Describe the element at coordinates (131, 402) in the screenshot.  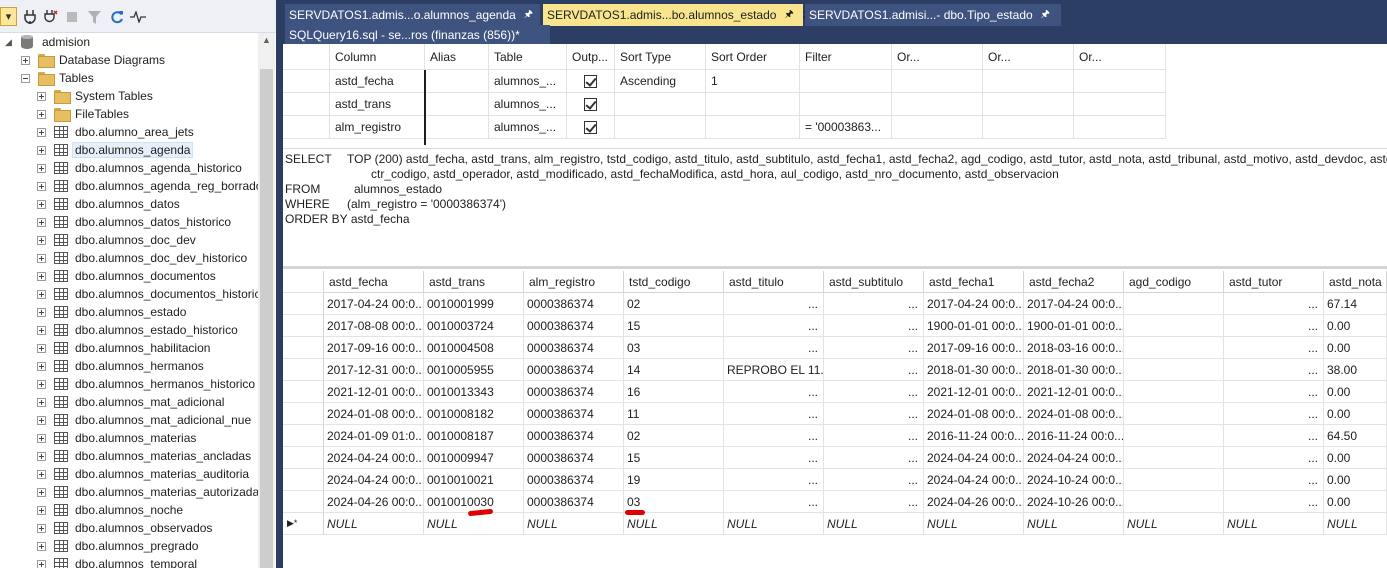
I see `tree-item: dbo.alumnos_mat_adicional` at that location.